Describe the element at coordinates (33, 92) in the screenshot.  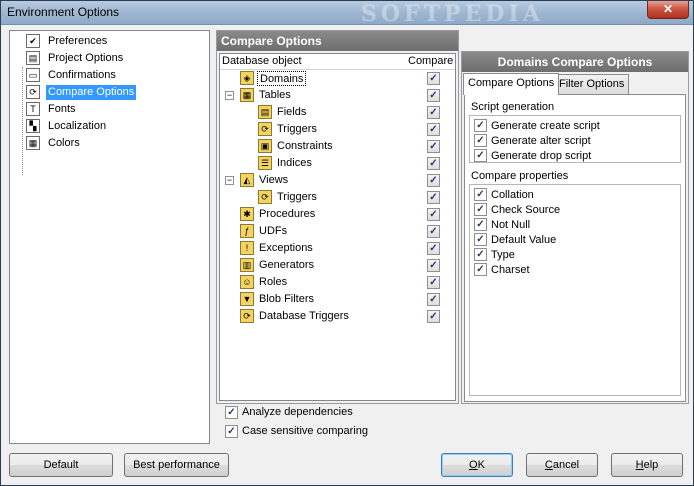
I see `compare-icon: ⟳` at that location.